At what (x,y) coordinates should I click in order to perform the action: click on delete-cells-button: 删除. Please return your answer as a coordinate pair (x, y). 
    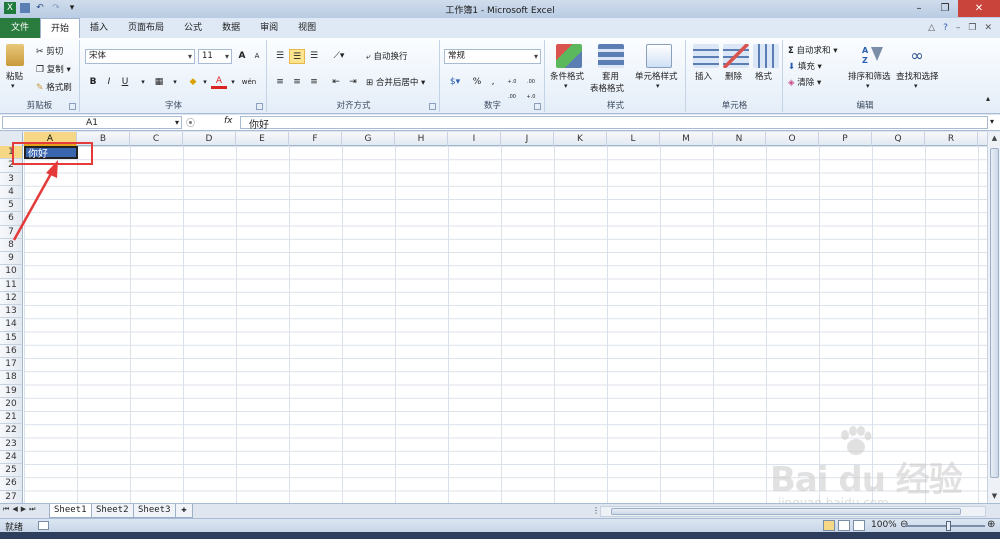
    Looking at the image, I should click on (733, 76).